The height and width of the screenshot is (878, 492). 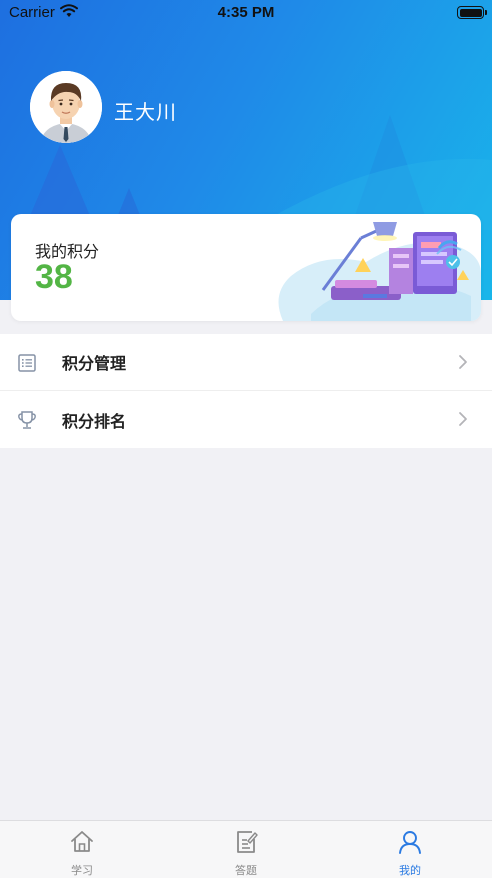 I want to click on workspace-illustration, so click(x=379, y=271).